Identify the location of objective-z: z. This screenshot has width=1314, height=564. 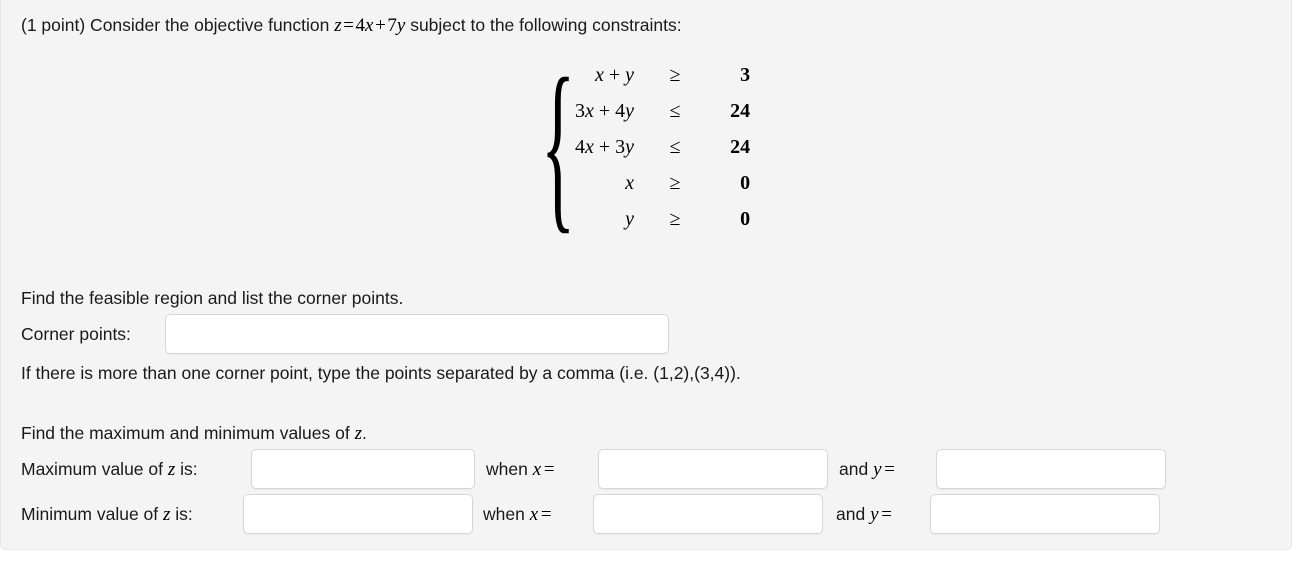
(338, 25).